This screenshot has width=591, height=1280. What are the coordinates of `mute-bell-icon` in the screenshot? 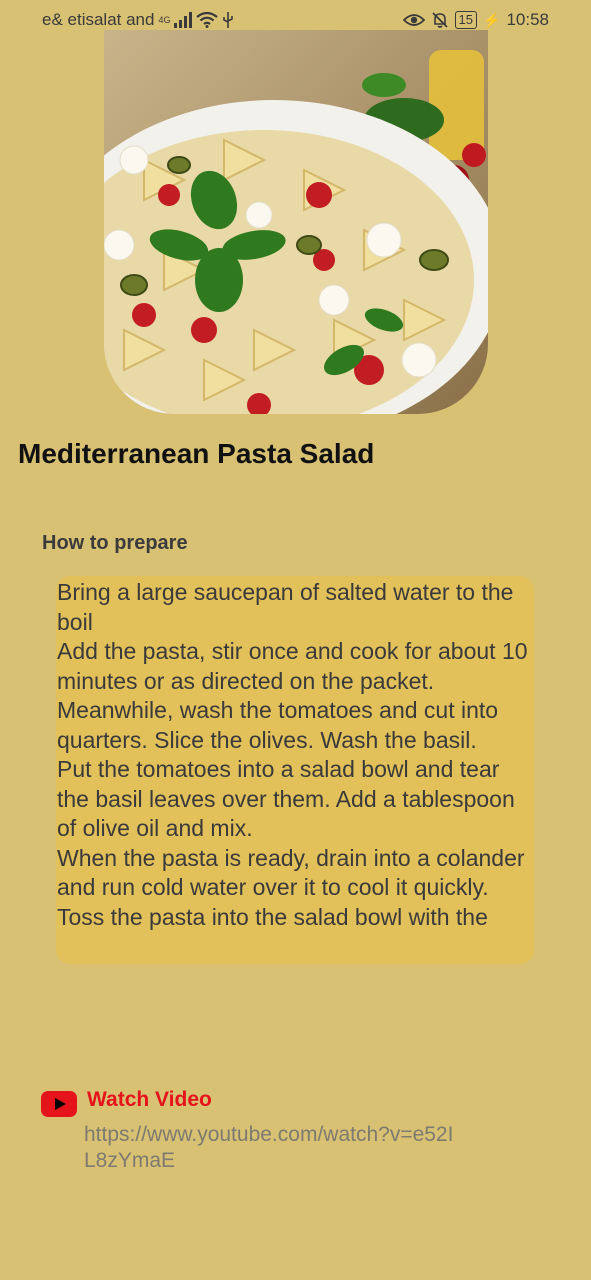 It's located at (439, 20).